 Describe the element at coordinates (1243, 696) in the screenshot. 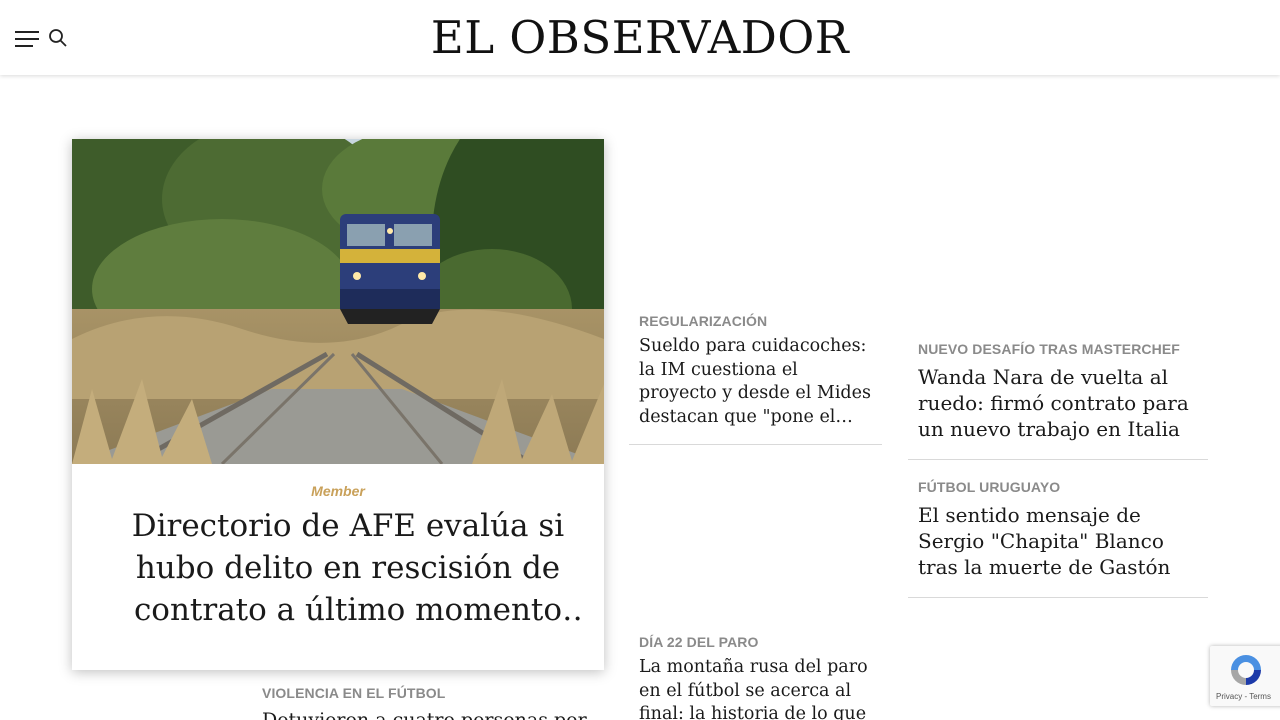

I see `recaptcha-links: Privacy - Terms` at that location.